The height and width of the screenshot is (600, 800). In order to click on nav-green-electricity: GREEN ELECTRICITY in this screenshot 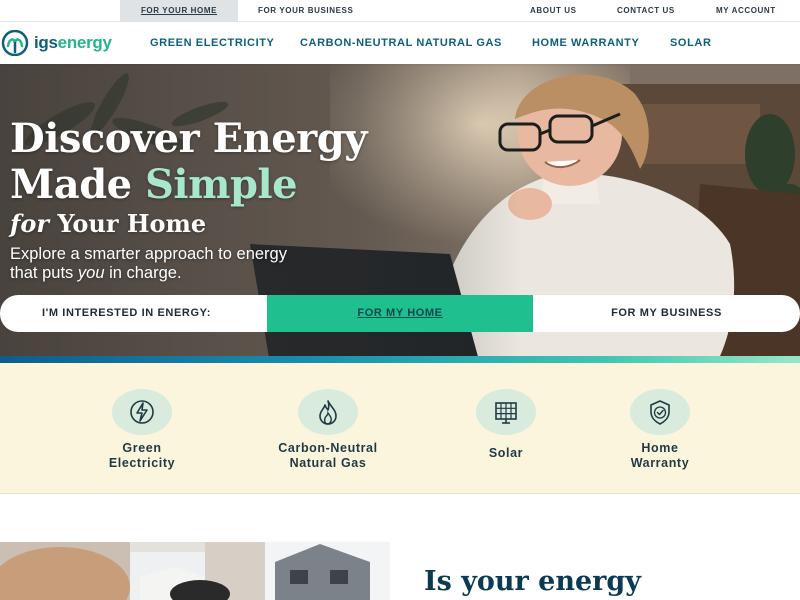, I will do `click(212, 43)`.